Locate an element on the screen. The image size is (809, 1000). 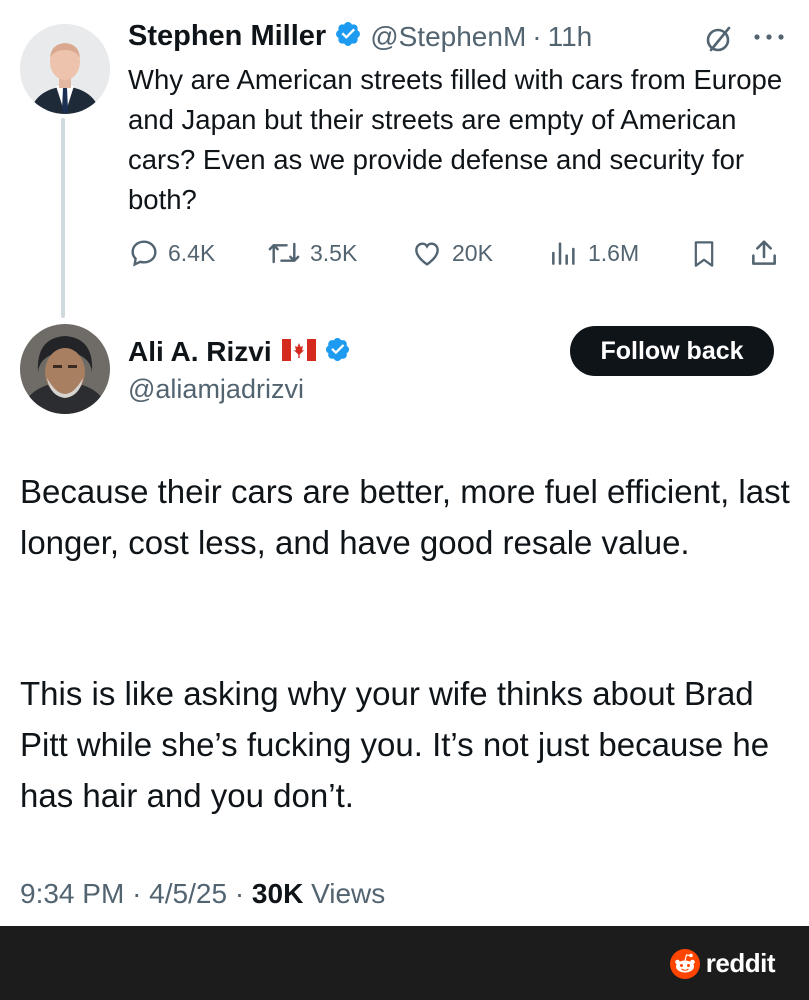
like-action: 20K is located at coordinates (451, 253).